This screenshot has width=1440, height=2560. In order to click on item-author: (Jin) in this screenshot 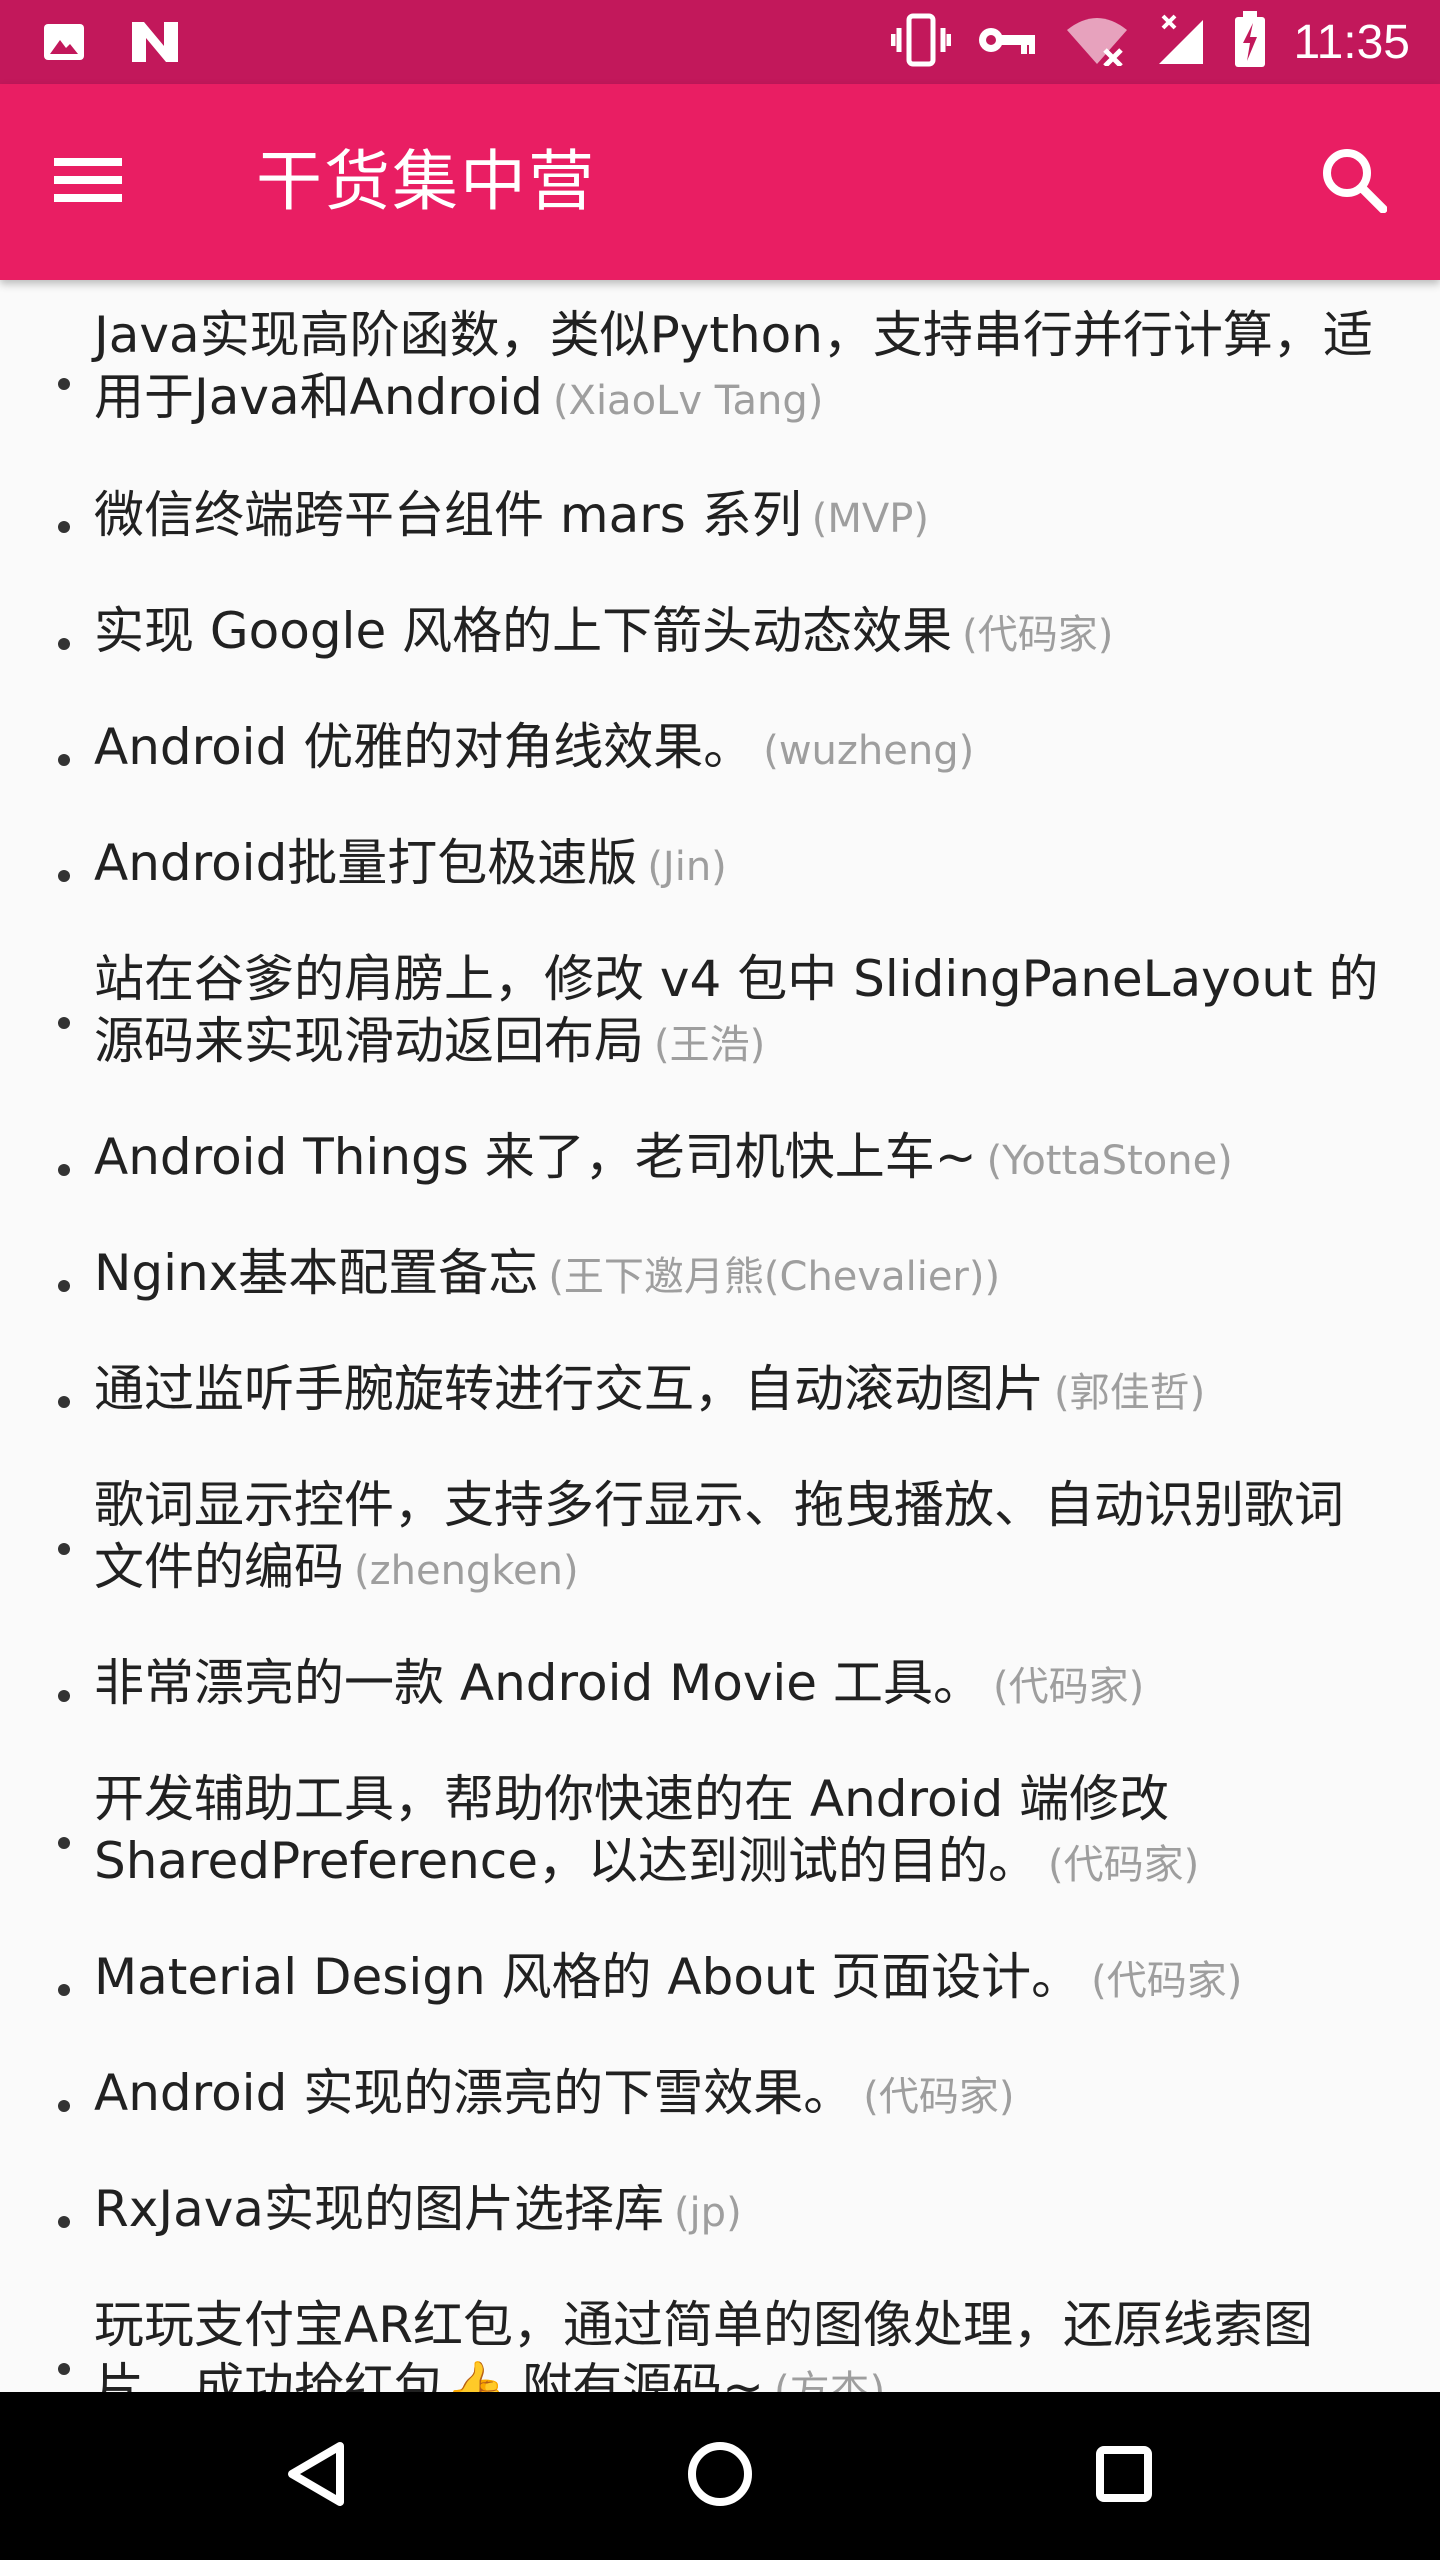, I will do `click(687, 867)`.